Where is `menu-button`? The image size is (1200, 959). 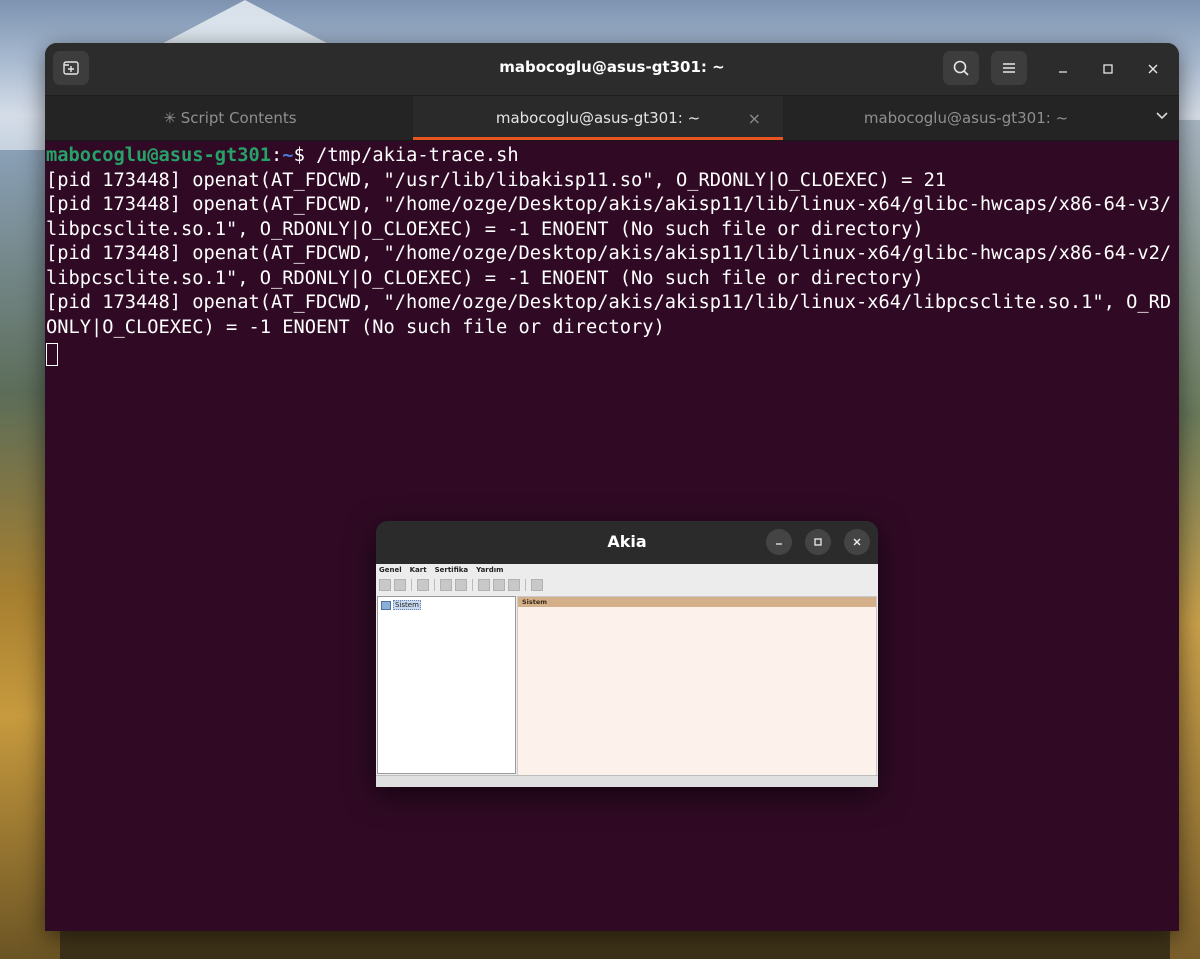 menu-button is located at coordinates (1009, 68).